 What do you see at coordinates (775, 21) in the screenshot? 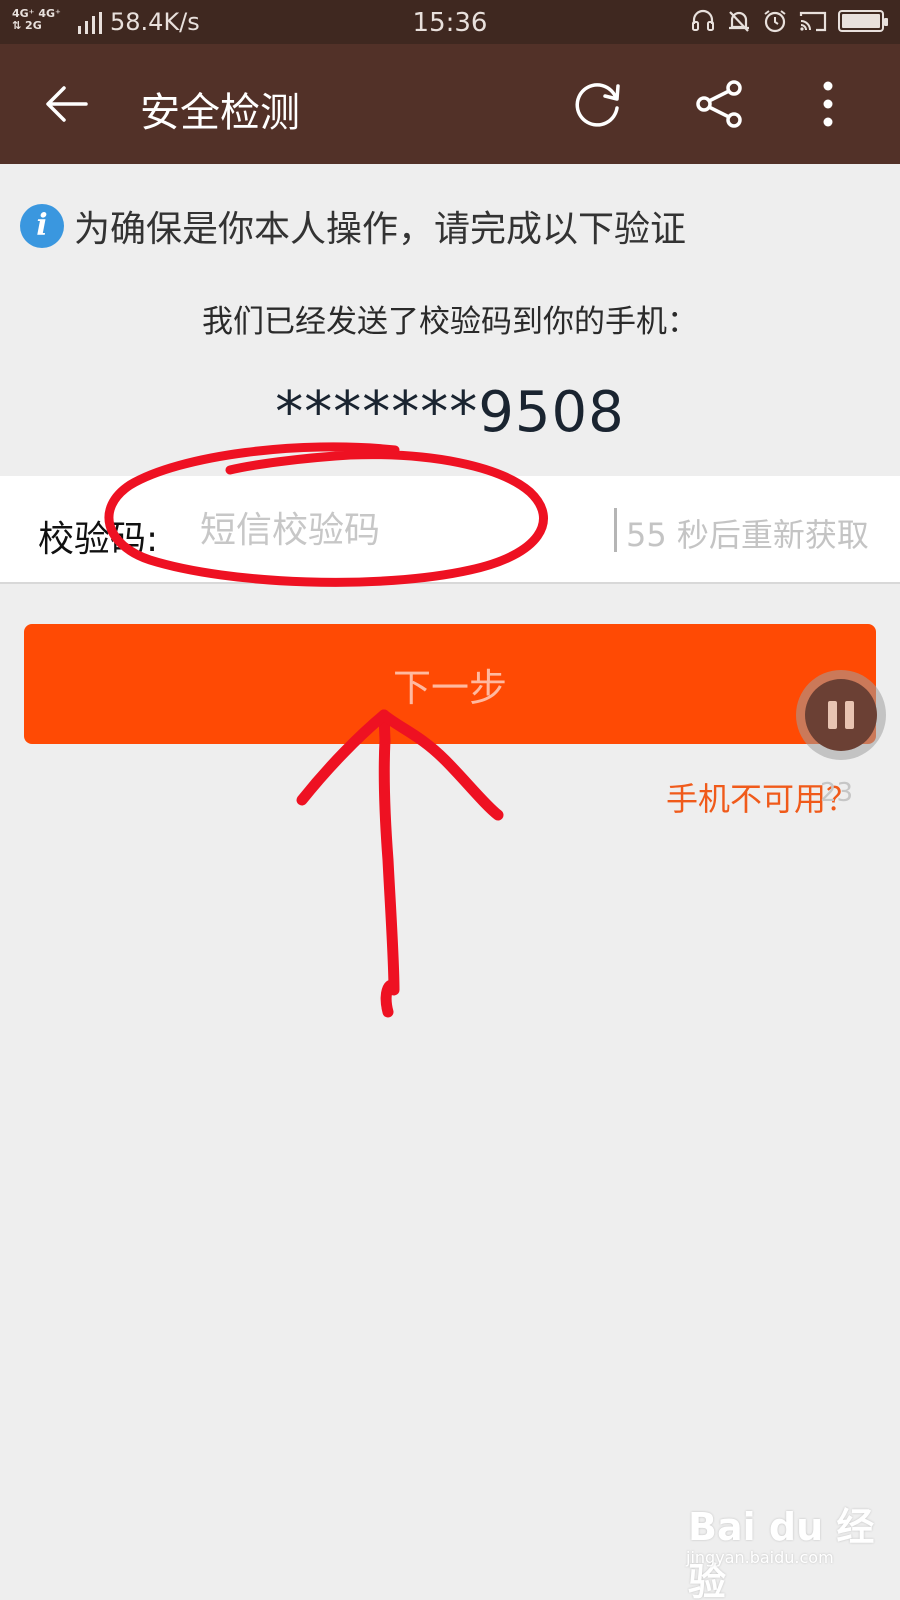
I see `alarm-icon` at bounding box center [775, 21].